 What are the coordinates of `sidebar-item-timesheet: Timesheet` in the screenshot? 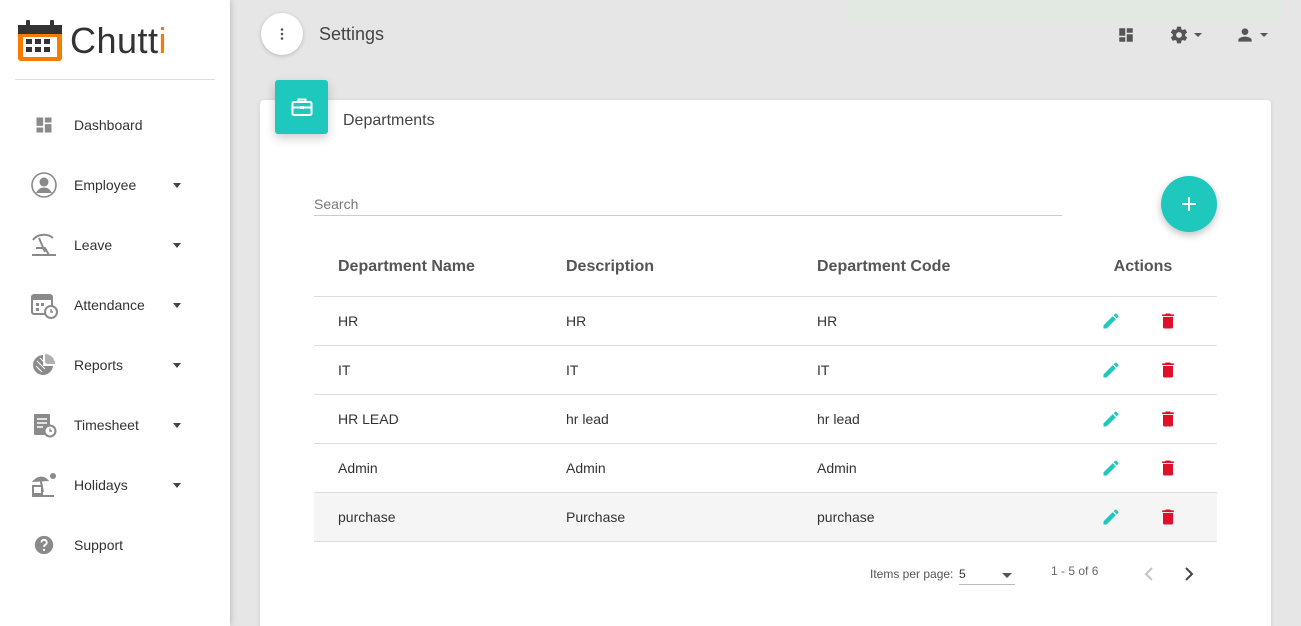 It's located at (115, 425).